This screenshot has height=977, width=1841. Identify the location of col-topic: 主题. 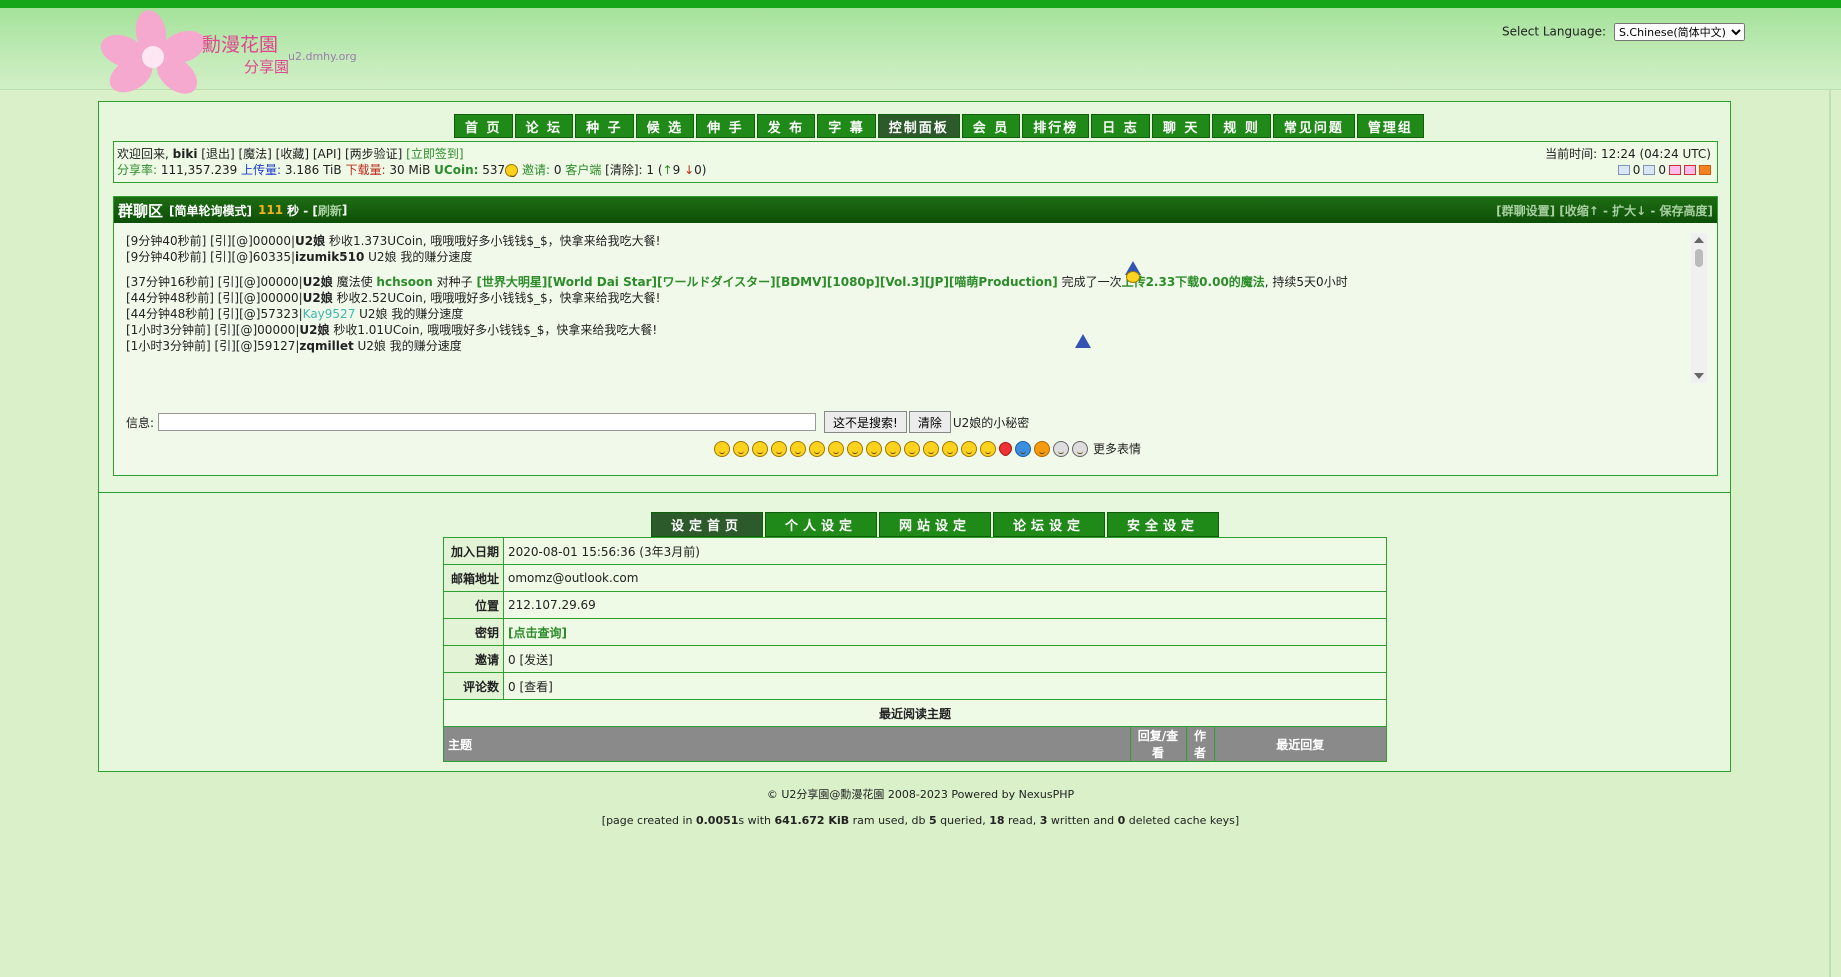
(787, 744).